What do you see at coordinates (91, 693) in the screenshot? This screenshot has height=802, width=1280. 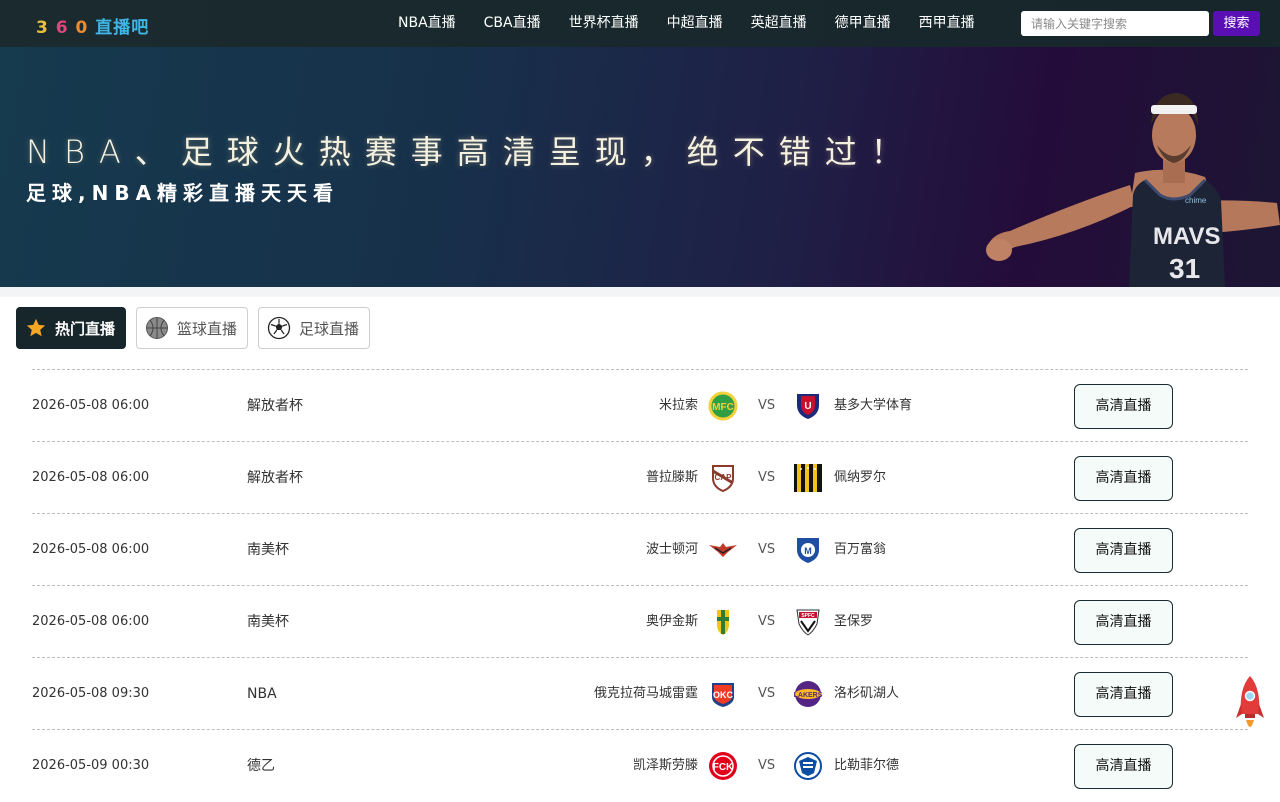 I see `match-time: 2026-05-08 09:30` at bounding box center [91, 693].